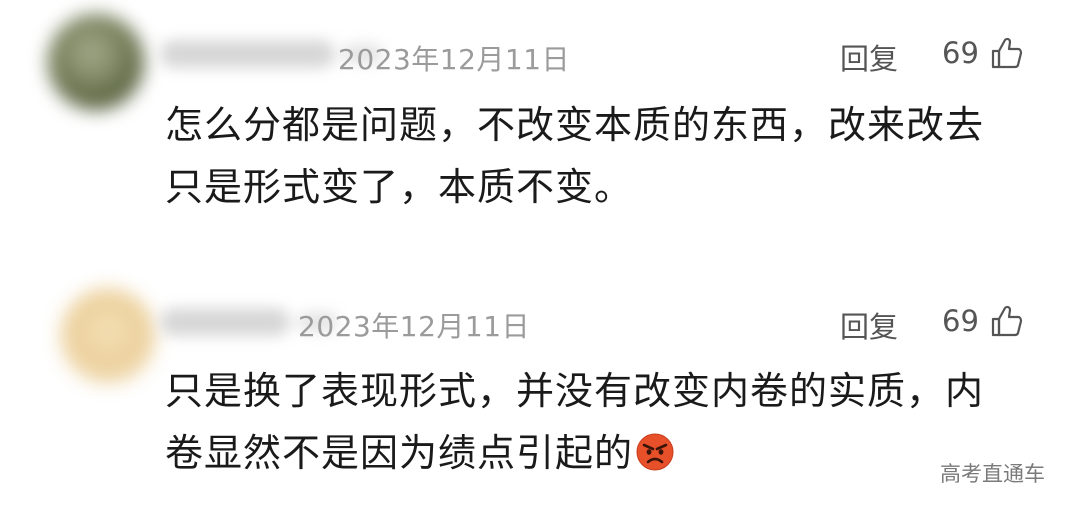 This screenshot has width=1080, height=512. I want to click on angry-face-icon, so click(655, 452).